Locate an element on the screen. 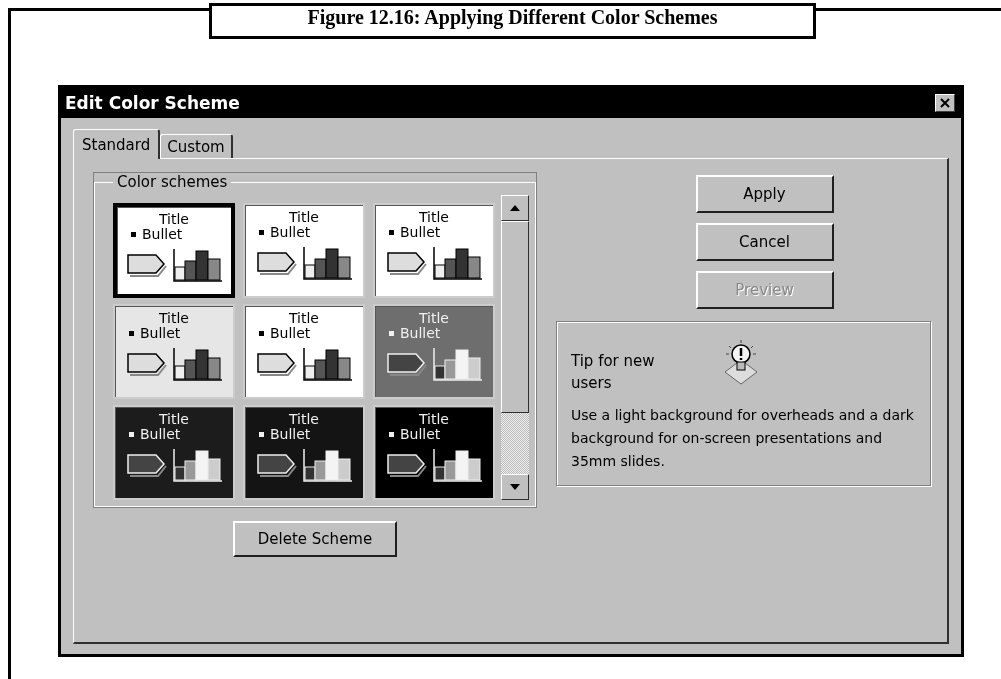 The height and width of the screenshot is (679, 1001). up-arrow-icon is located at coordinates (515, 208).